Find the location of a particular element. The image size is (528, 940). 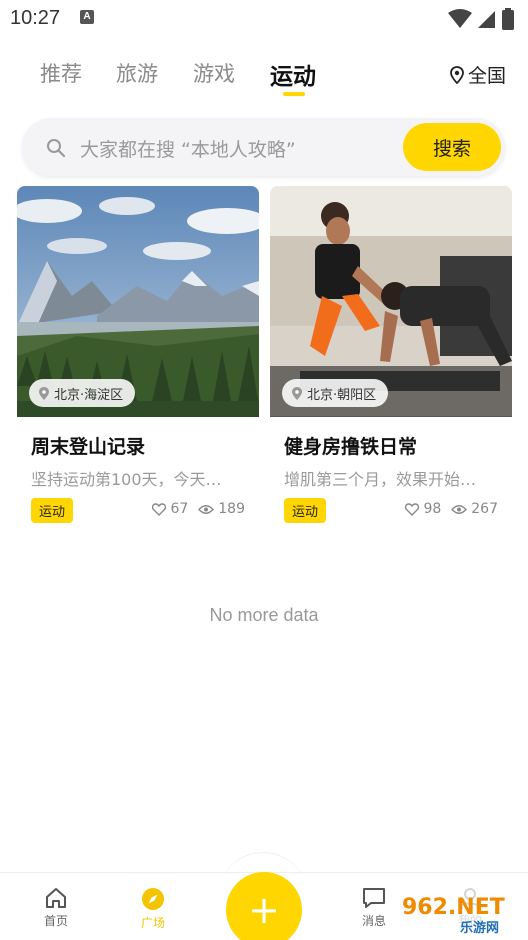

views-stat: 189 is located at coordinates (221, 509).